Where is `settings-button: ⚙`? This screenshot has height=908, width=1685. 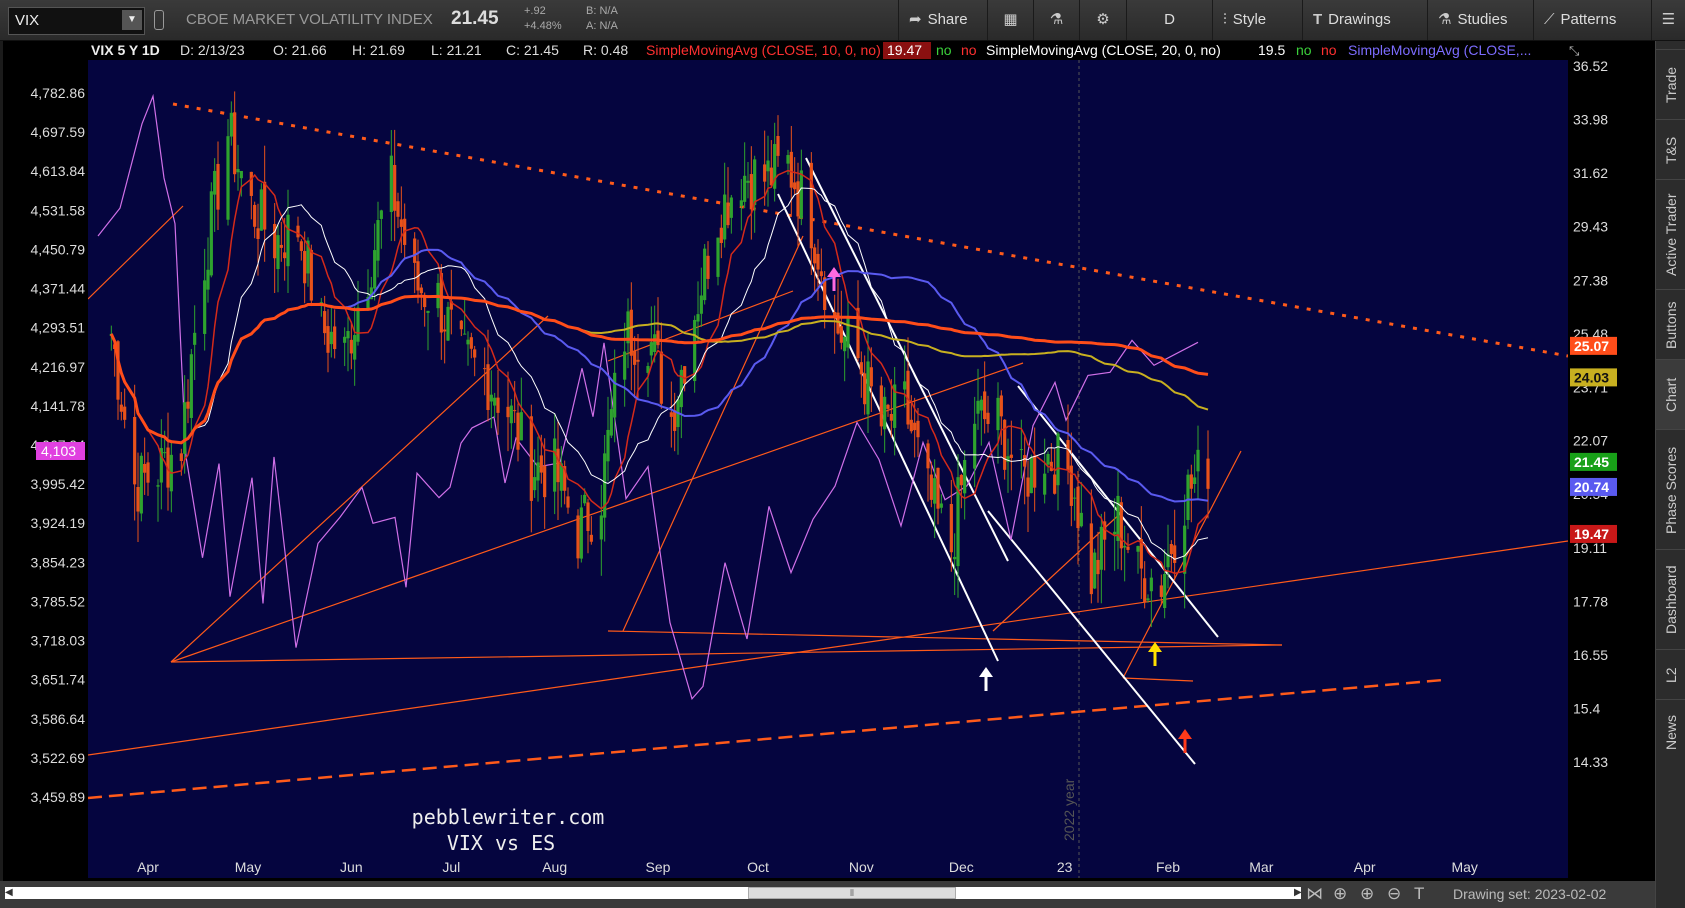 settings-button: ⚙ is located at coordinates (1102, 20).